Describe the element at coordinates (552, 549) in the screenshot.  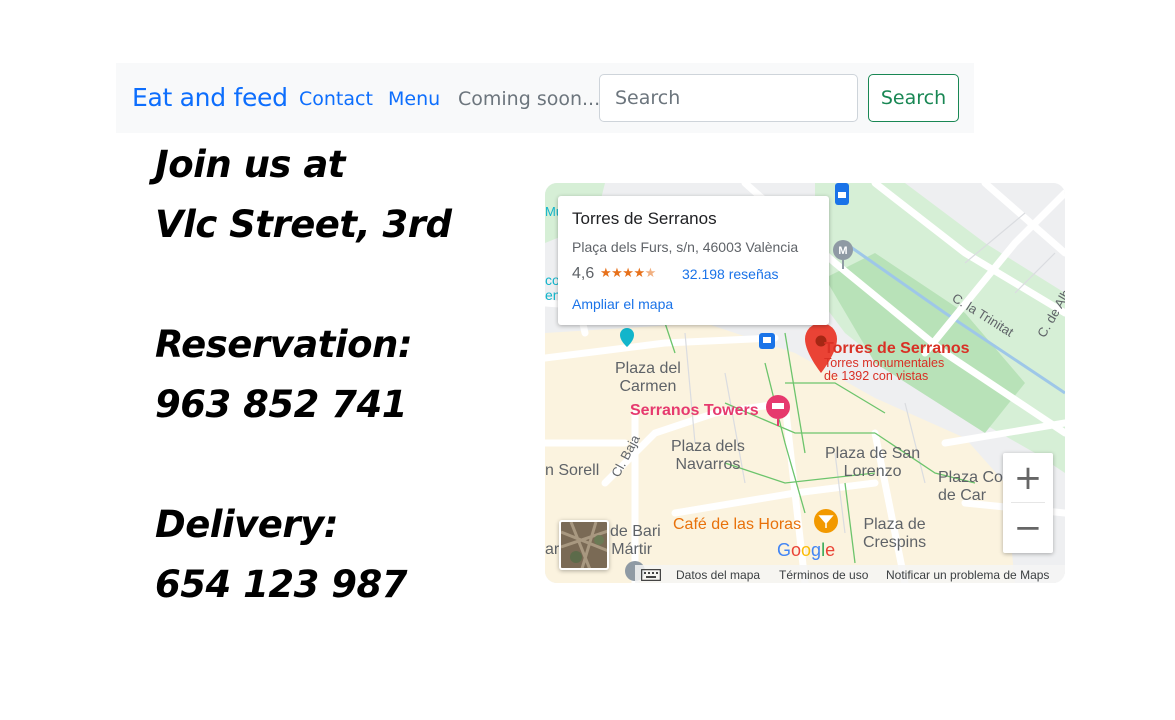
I see `map-label-edge: ar` at that location.